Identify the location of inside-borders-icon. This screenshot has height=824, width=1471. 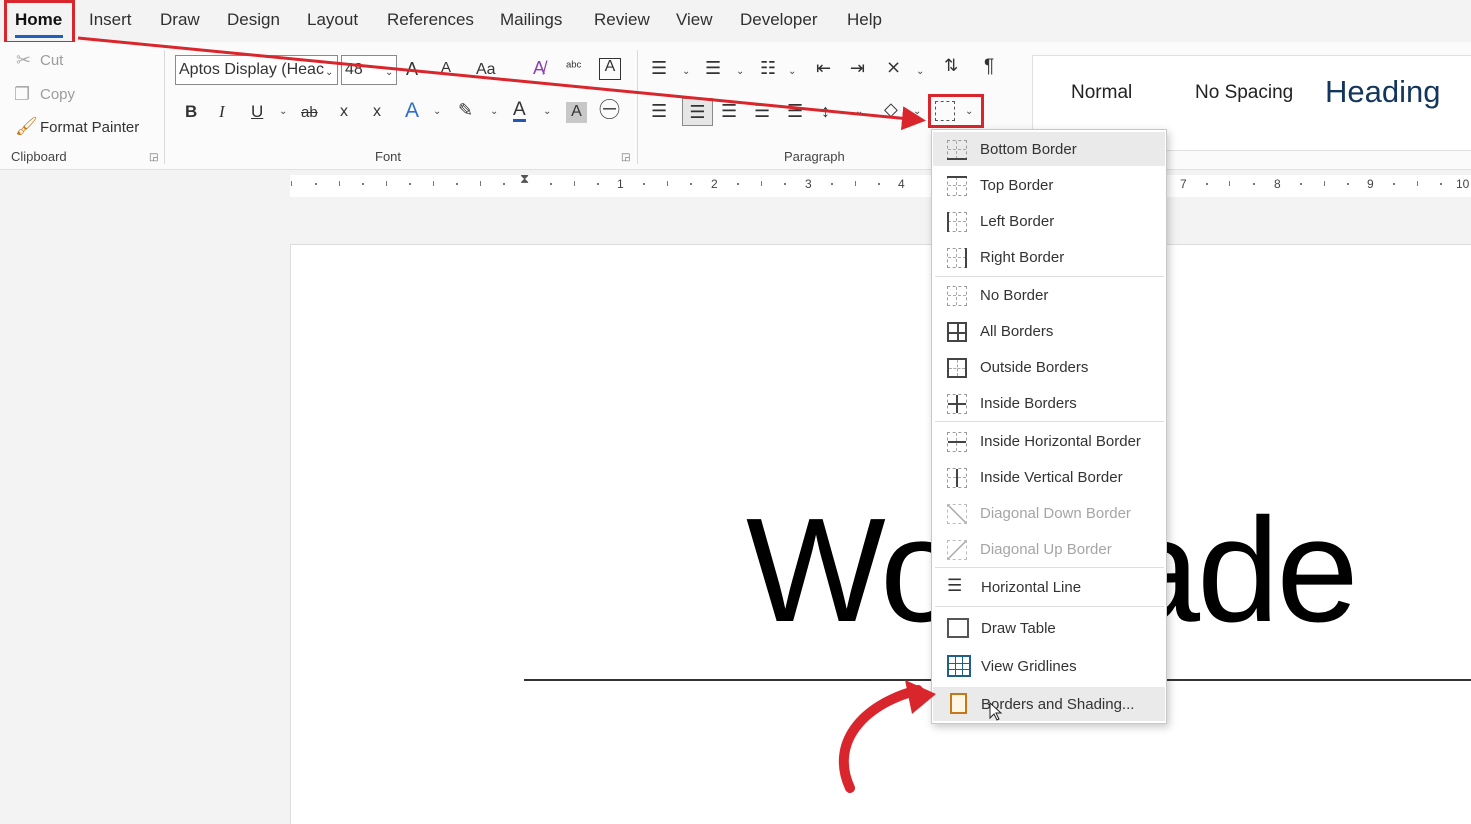
(957, 404).